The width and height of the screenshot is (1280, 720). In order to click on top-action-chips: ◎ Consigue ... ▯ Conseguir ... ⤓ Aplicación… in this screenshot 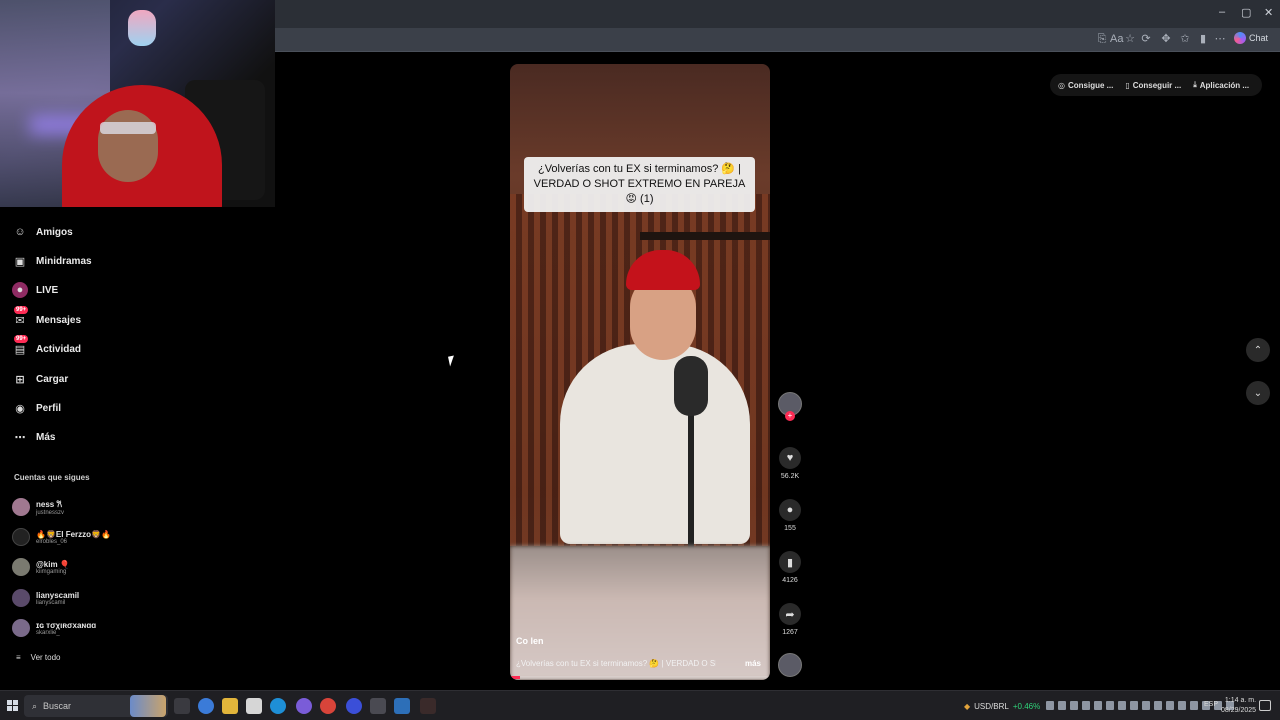, I will do `click(1156, 85)`.